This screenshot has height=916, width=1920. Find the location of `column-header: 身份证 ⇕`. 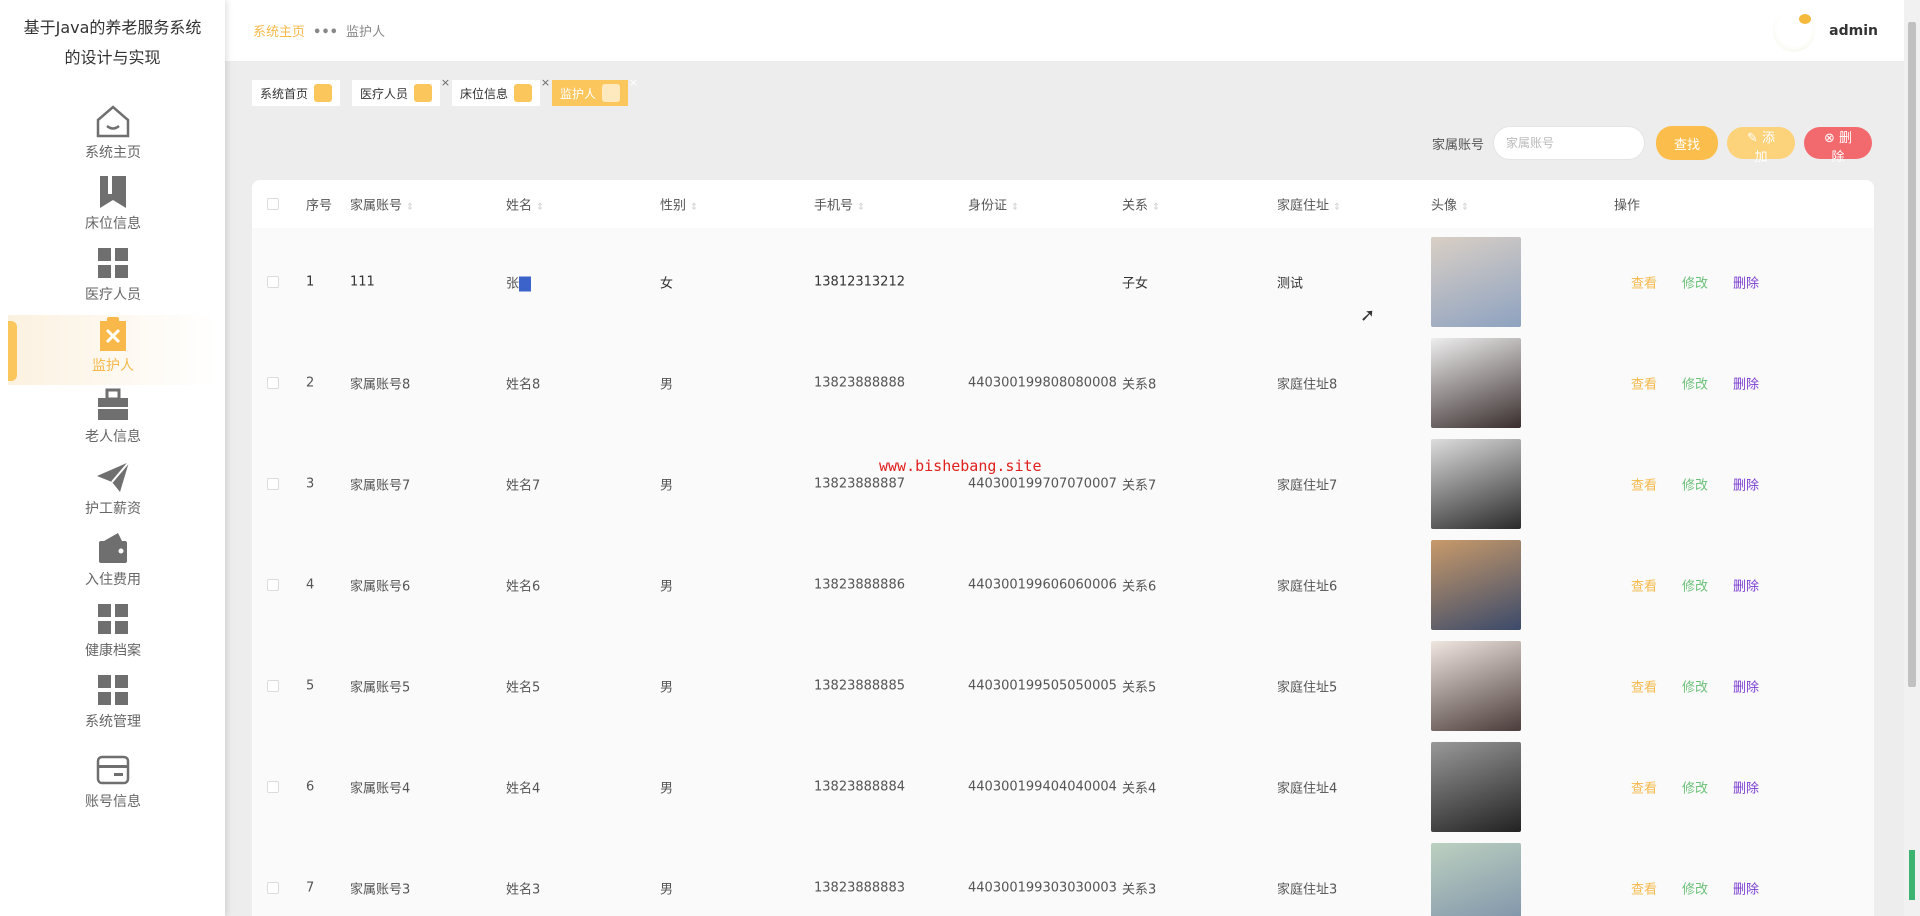

column-header: 身份证 ⇕ is located at coordinates (993, 204).